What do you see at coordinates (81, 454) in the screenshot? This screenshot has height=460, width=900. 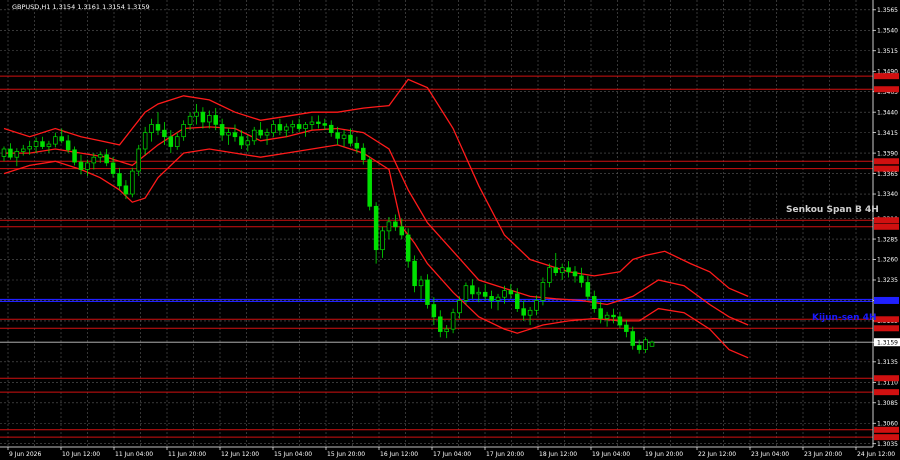 I see `time-tick-label: 10 Jun 12:00` at bounding box center [81, 454].